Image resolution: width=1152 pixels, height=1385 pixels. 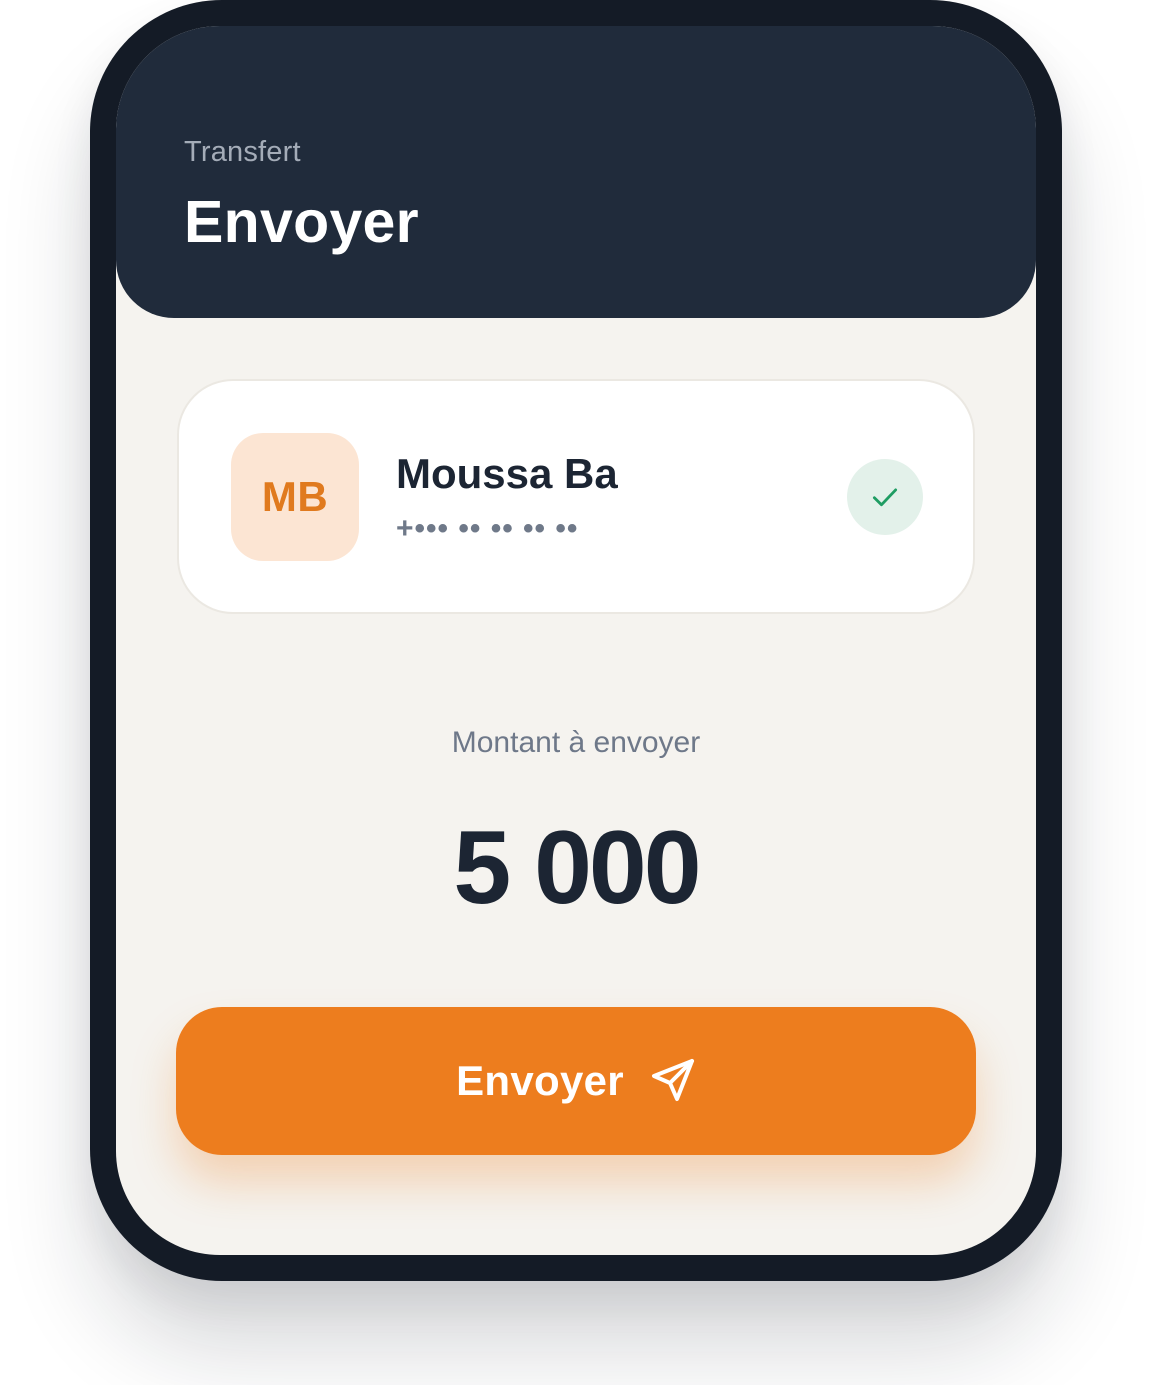 What do you see at coordinates (672, 1081) in the screenshot?
I see `send-icon` at bounding box center [672, 1081].